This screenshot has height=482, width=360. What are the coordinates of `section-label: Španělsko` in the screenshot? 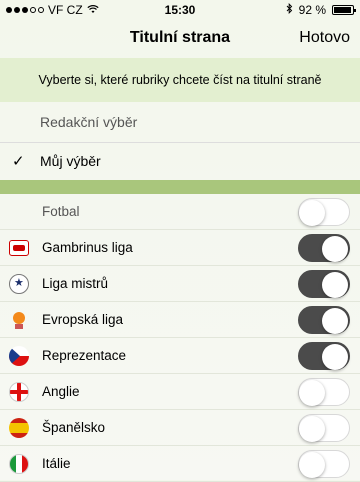 It's located at (74, 427).